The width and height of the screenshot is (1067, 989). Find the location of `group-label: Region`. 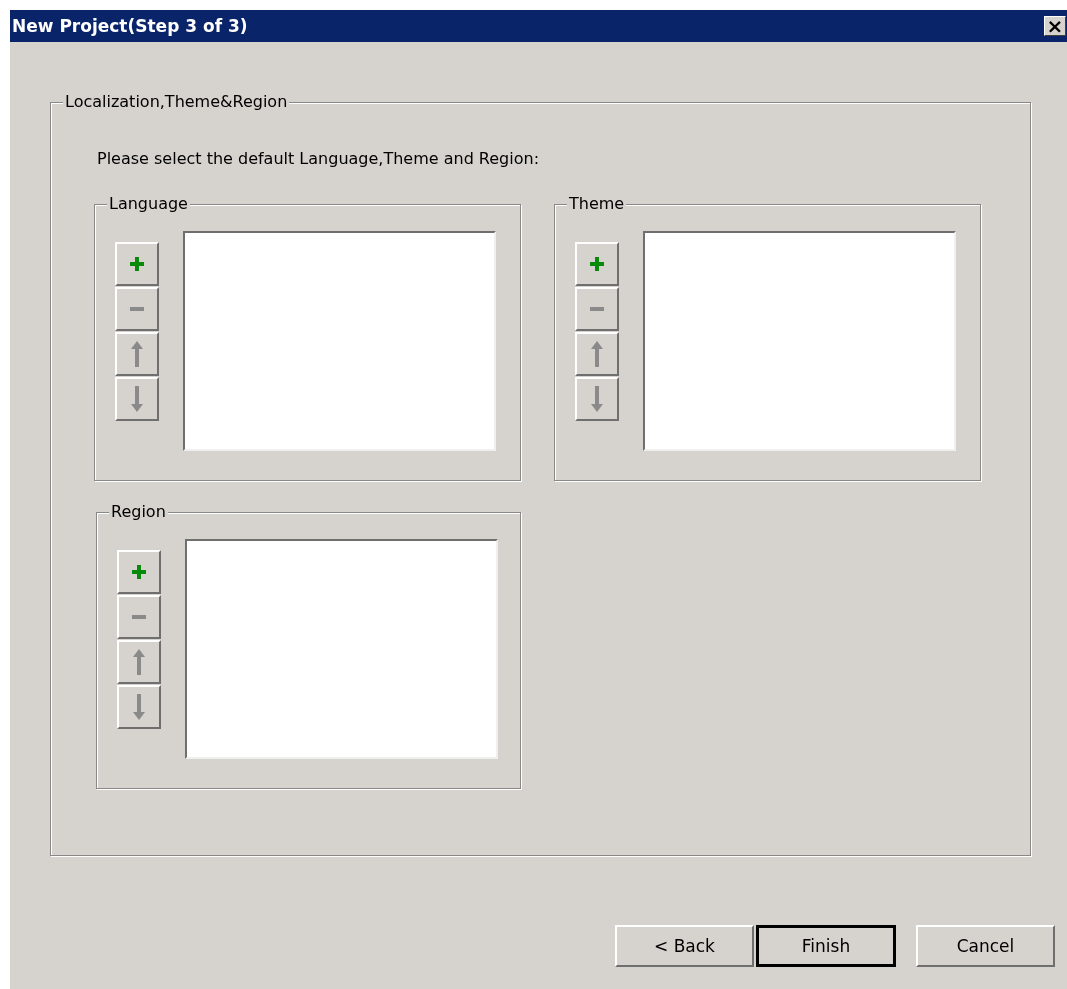

group-label: Region is located at coordinates (138, 512).